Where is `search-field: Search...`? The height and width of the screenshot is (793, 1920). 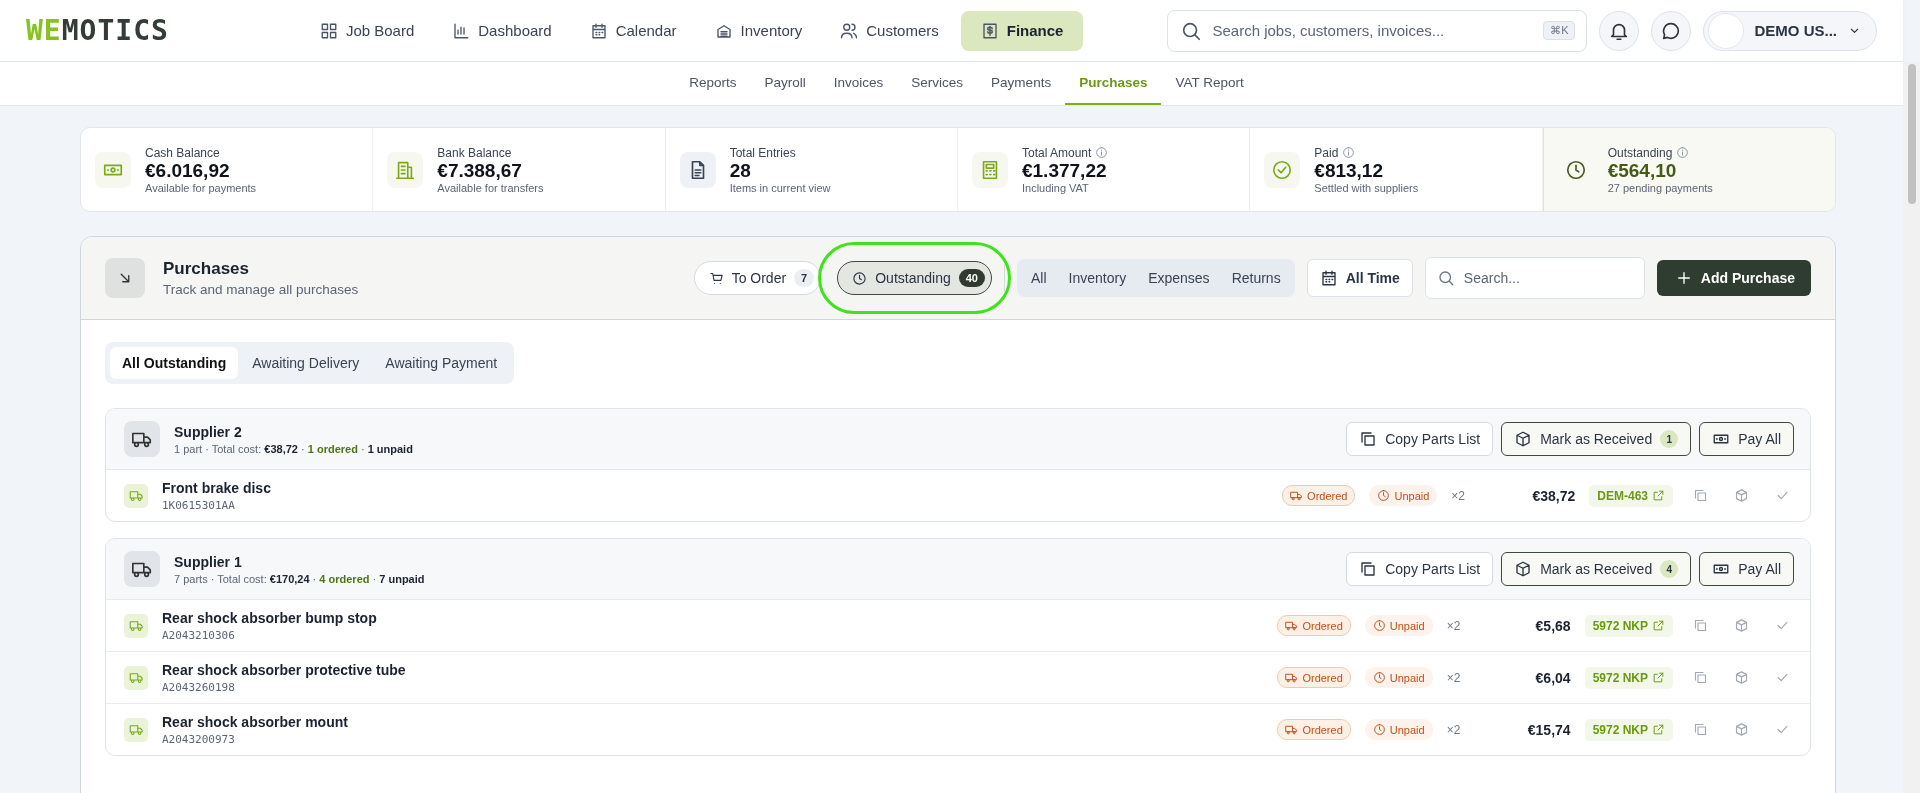
search-field: Search... is located at coordinates (1534, 278).